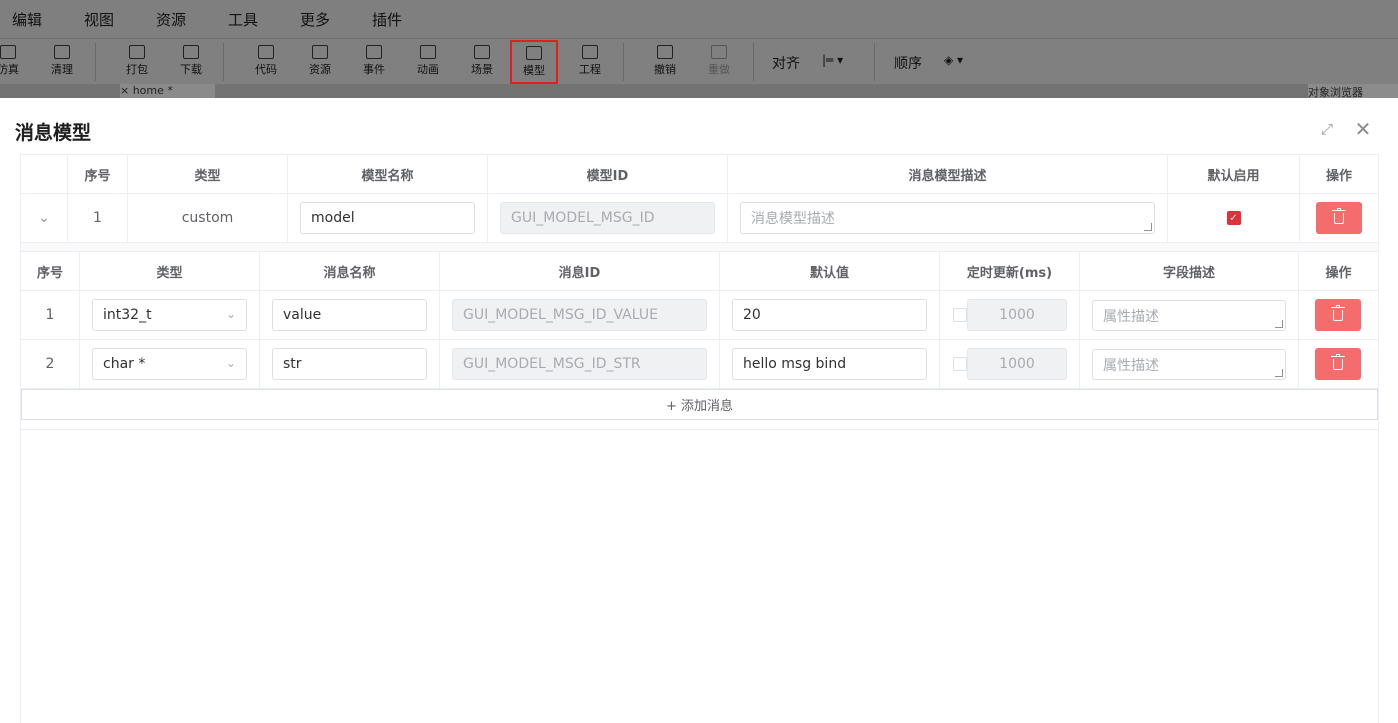  I want to click on header-index: 序号, so click(98, 174).